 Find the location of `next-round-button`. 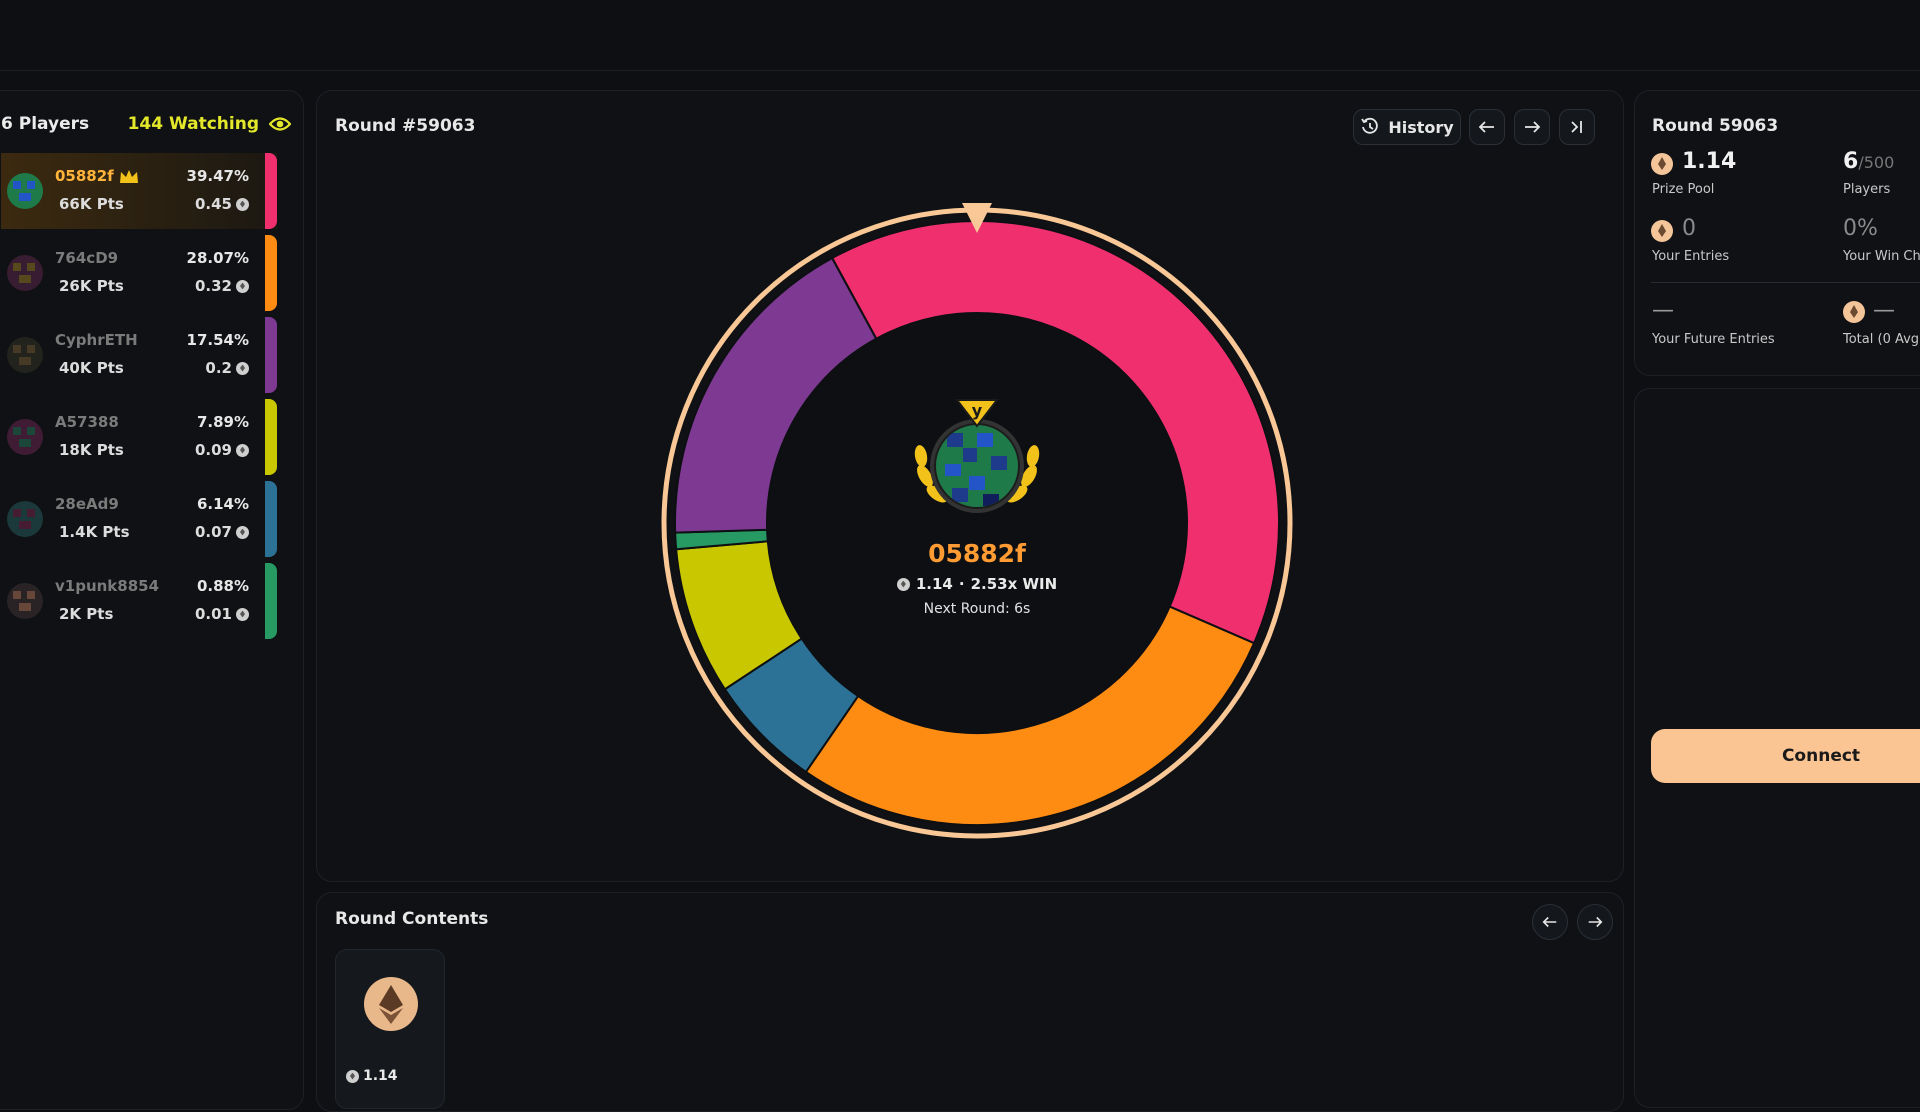

next-round-button is located at coordinates (1532, 127).